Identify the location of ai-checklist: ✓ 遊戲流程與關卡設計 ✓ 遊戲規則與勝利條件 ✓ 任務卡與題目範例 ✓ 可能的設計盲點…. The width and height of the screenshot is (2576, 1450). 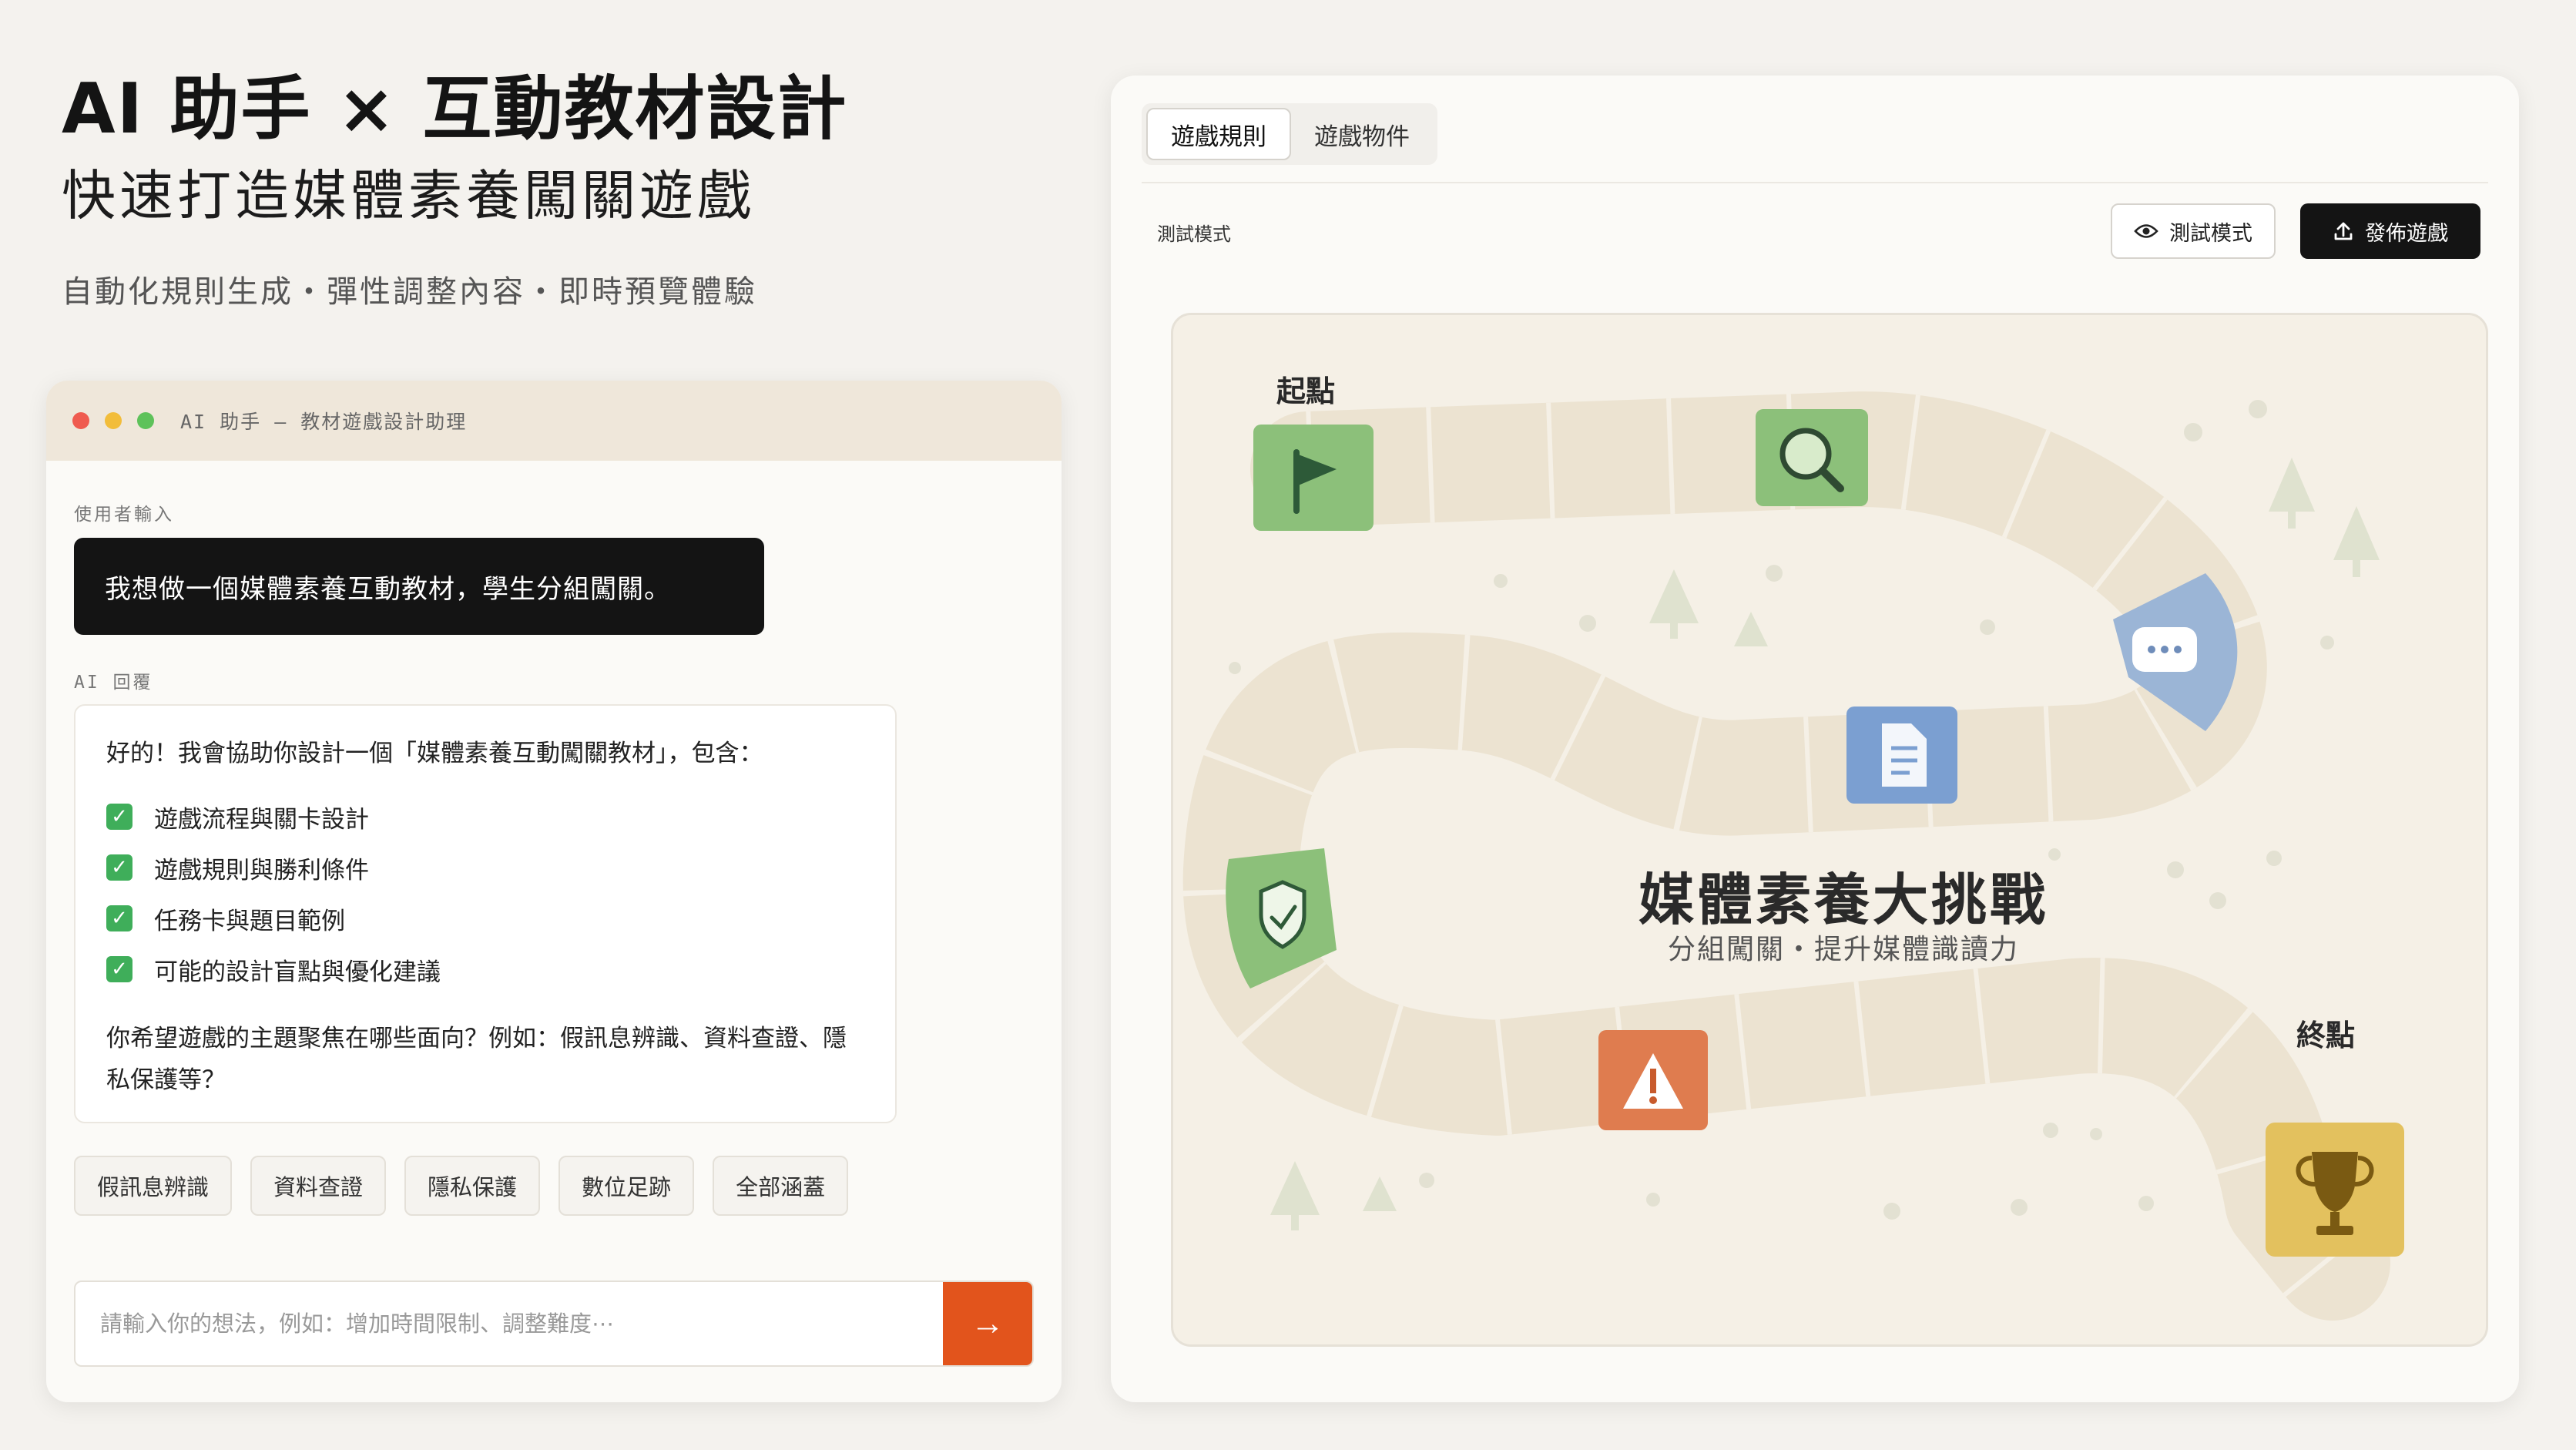
(485, 893).